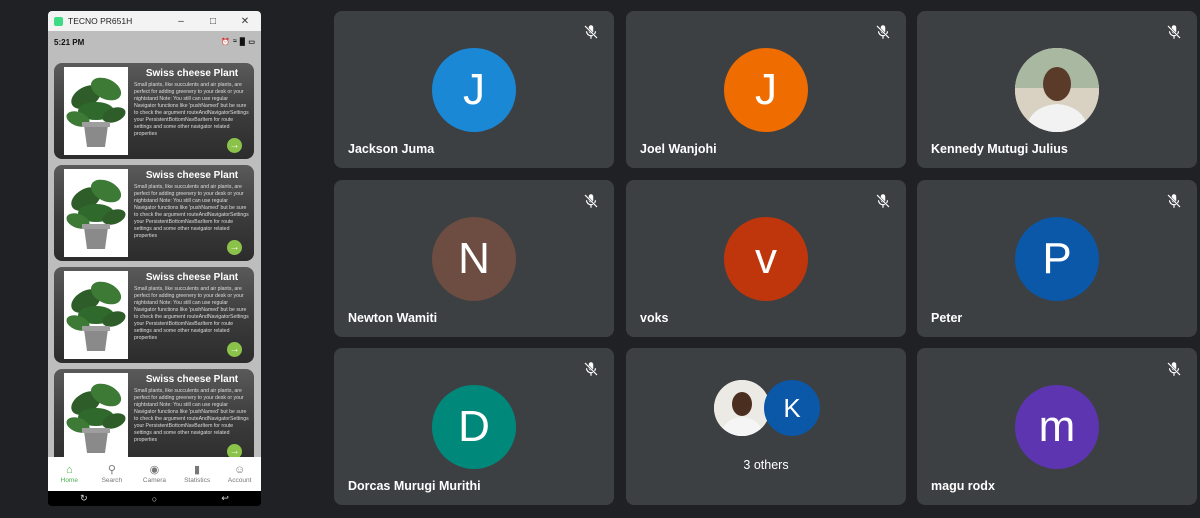  I want to click on participant-name: magu rodx, so click(963, 486).